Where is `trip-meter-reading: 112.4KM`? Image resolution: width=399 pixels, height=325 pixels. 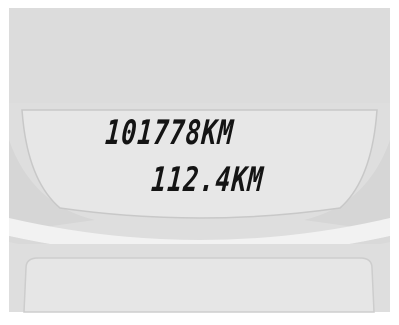 trip-meter-reading: 112.4KM is located at coordinates (207, 180).